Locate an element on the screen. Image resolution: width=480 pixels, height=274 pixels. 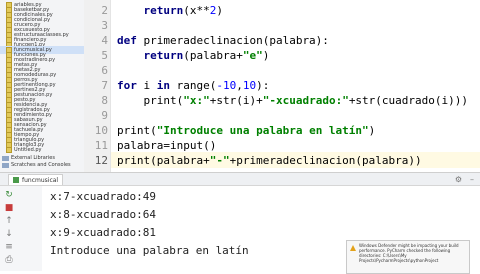
minimize-icon: – is located at coordinates (472, 179).